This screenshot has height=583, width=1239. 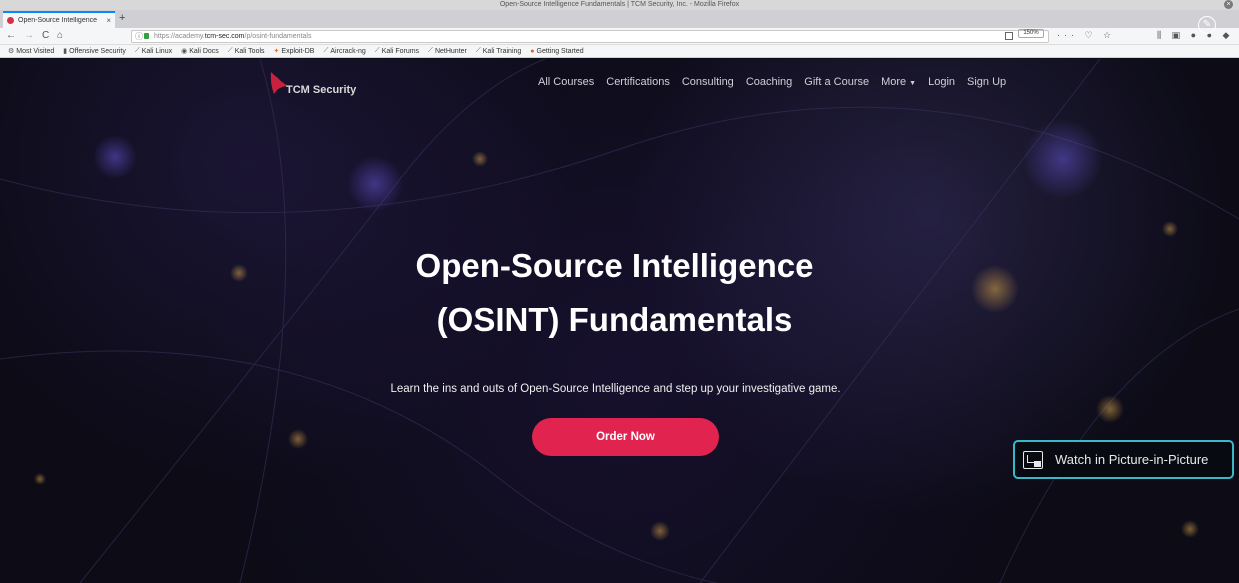 What do you see at coordinates (11, 51) in the screenshot?
I see `gear-icon: ⚙` at bounding box center [11, 51].